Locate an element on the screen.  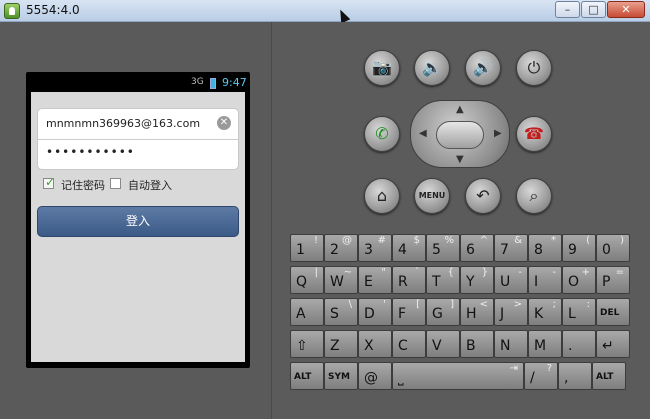
title-bar: 5554:4.0 – □ ✕ is located at coordinates (325, 11).